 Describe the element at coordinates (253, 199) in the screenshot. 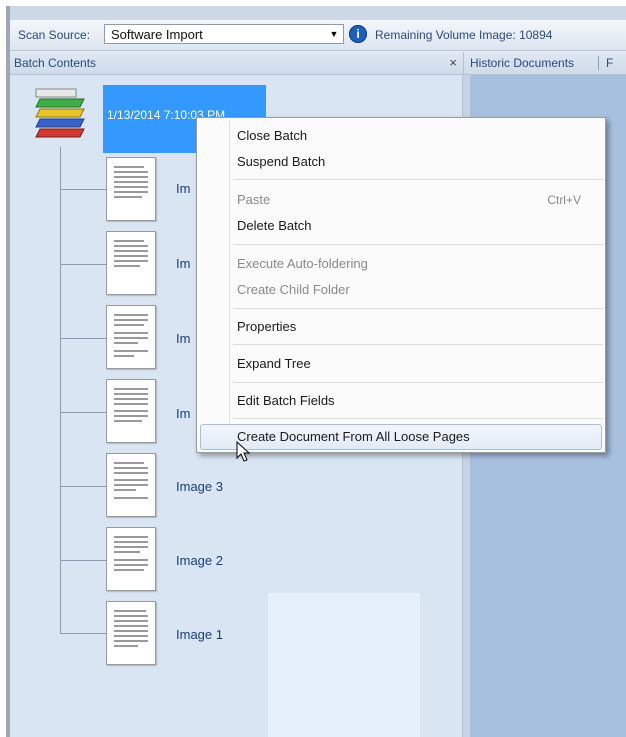

I see `menu-item-paste: Paste` at that location.